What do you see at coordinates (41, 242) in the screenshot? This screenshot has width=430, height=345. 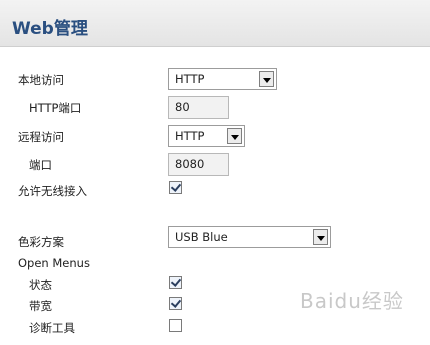 I see `color-scheme-label: 色彩方案` at bounding box center [41, 242].